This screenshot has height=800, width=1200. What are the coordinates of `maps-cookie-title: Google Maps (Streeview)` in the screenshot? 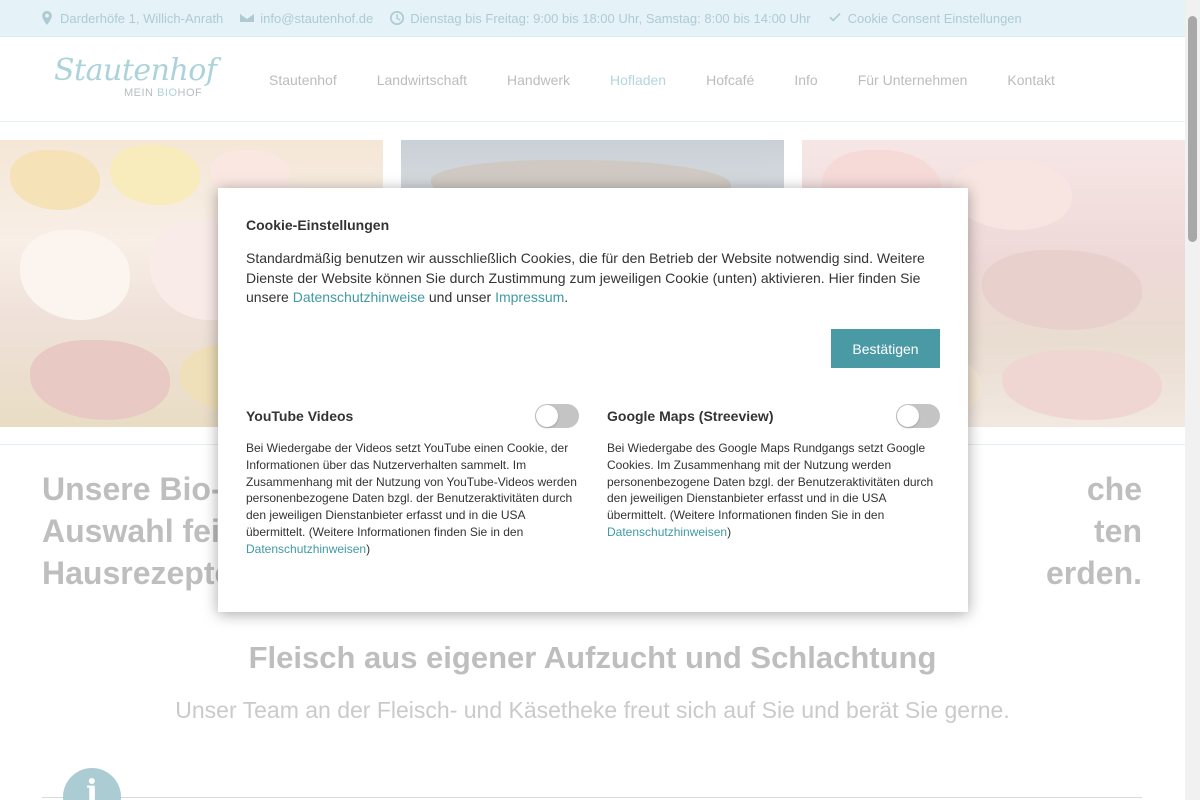 It's located at (690, 416).